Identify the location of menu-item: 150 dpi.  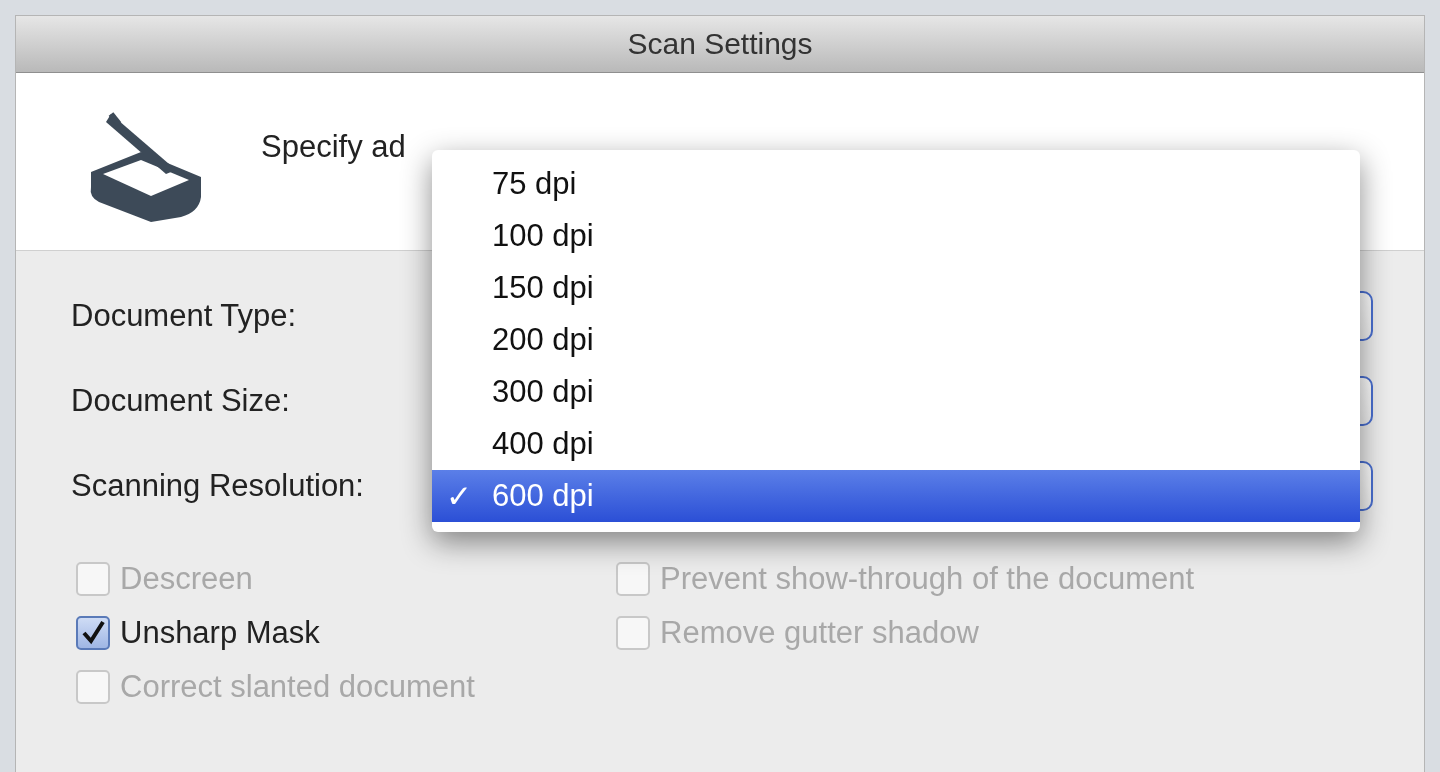
(896, 288).